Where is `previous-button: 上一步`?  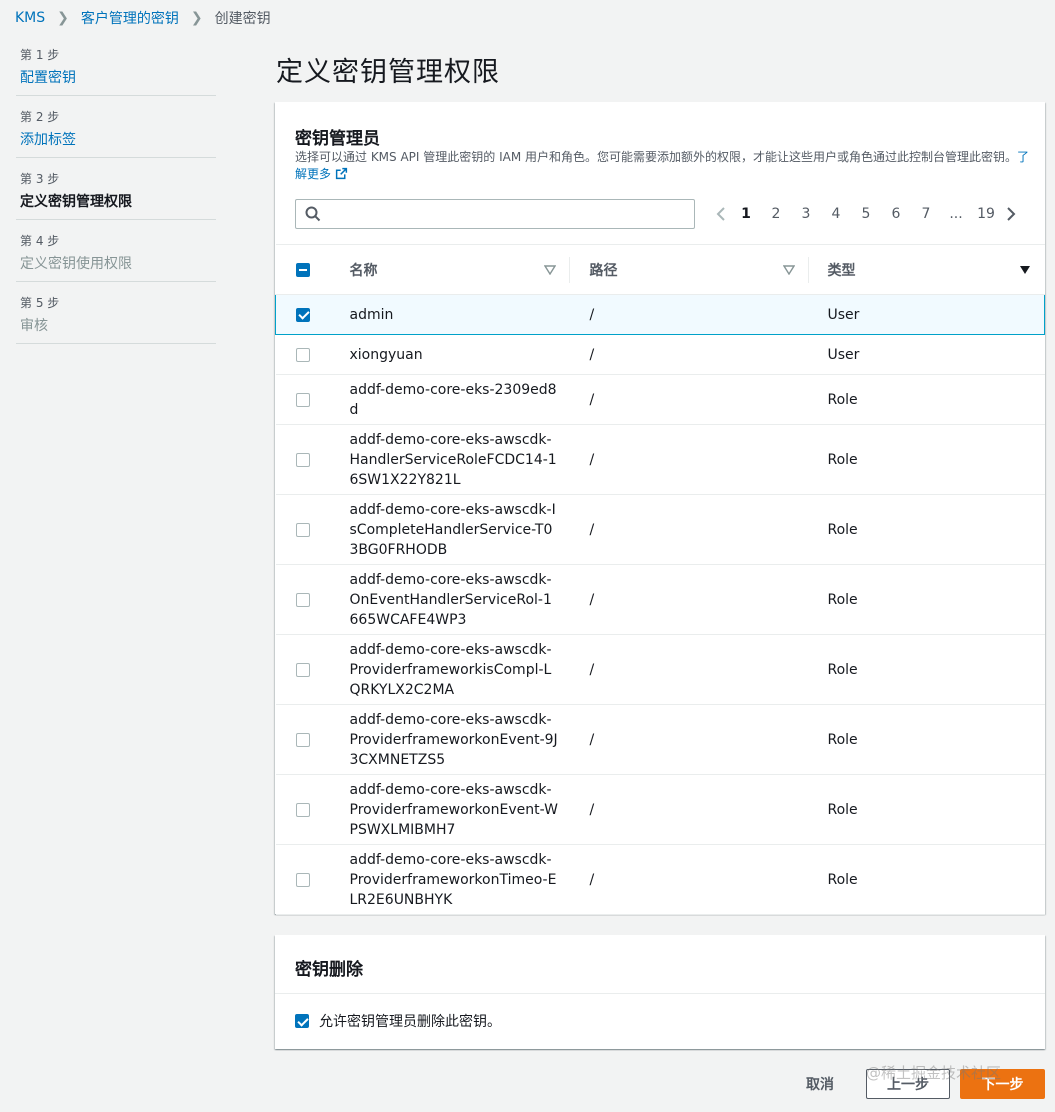 previous-button: 上一步 is located at coordinates (908, 1084).